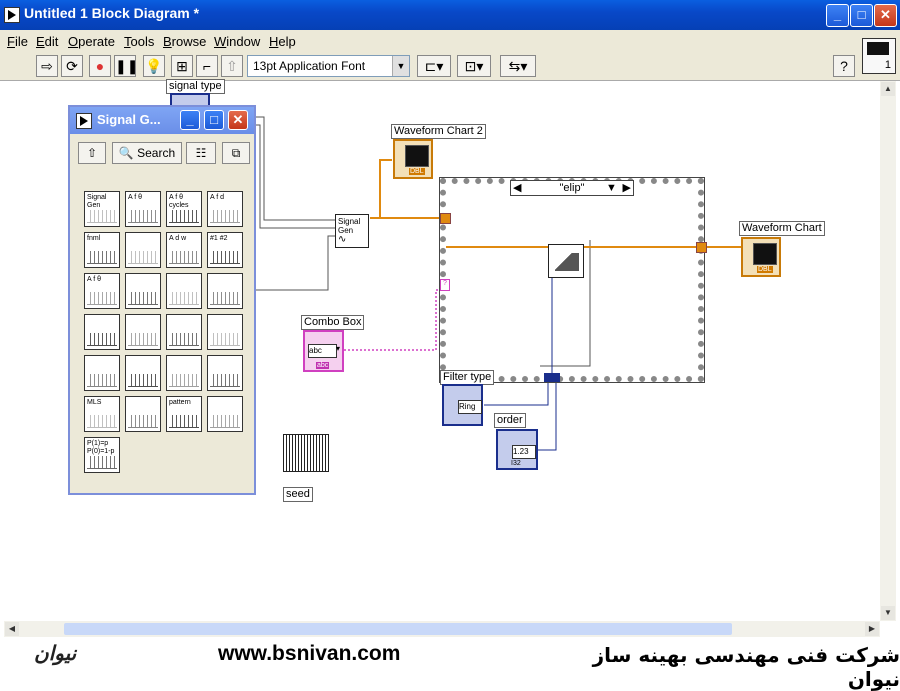  I want to click on waveform-chart-terminal: DBL, so click(761, 257).